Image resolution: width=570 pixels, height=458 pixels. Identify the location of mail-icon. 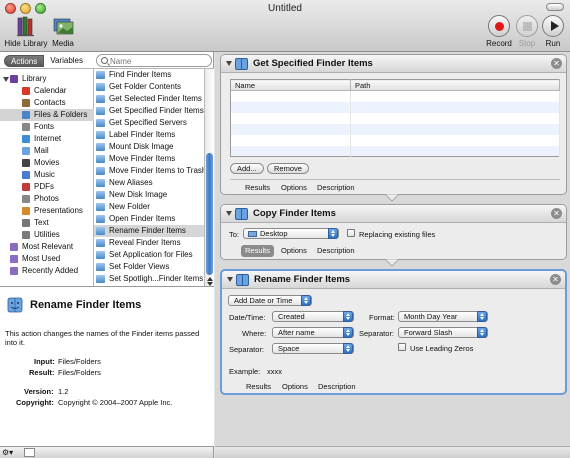
(26, 151).